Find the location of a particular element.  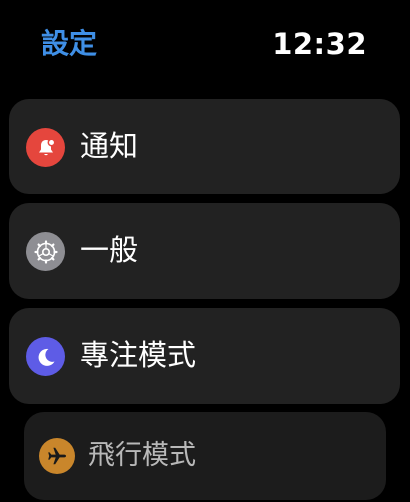

moon-icon is located at coordinates (45, 356).